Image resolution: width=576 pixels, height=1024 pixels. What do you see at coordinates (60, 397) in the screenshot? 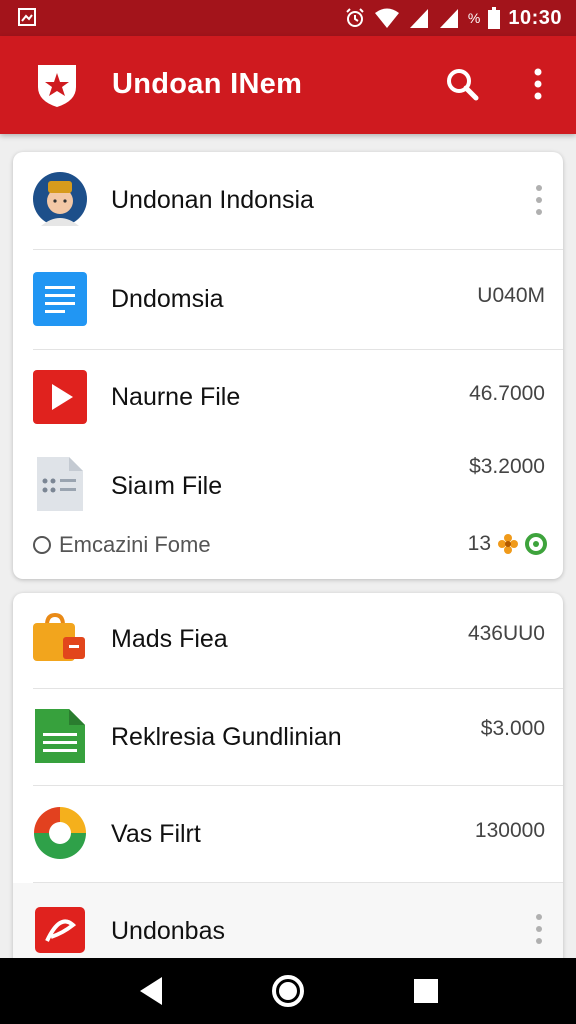
I see `play-icon` at bounding box center [60, 397].